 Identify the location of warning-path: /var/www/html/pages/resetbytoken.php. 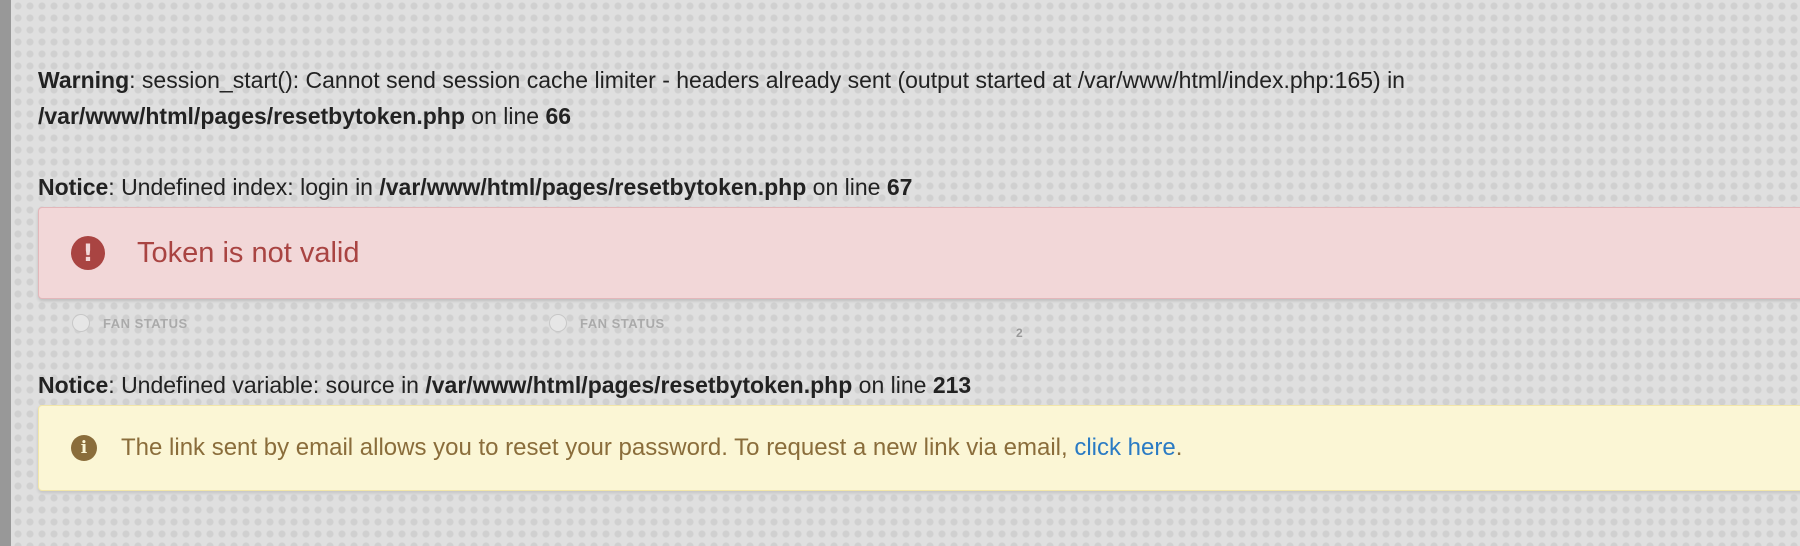
(251, 116).